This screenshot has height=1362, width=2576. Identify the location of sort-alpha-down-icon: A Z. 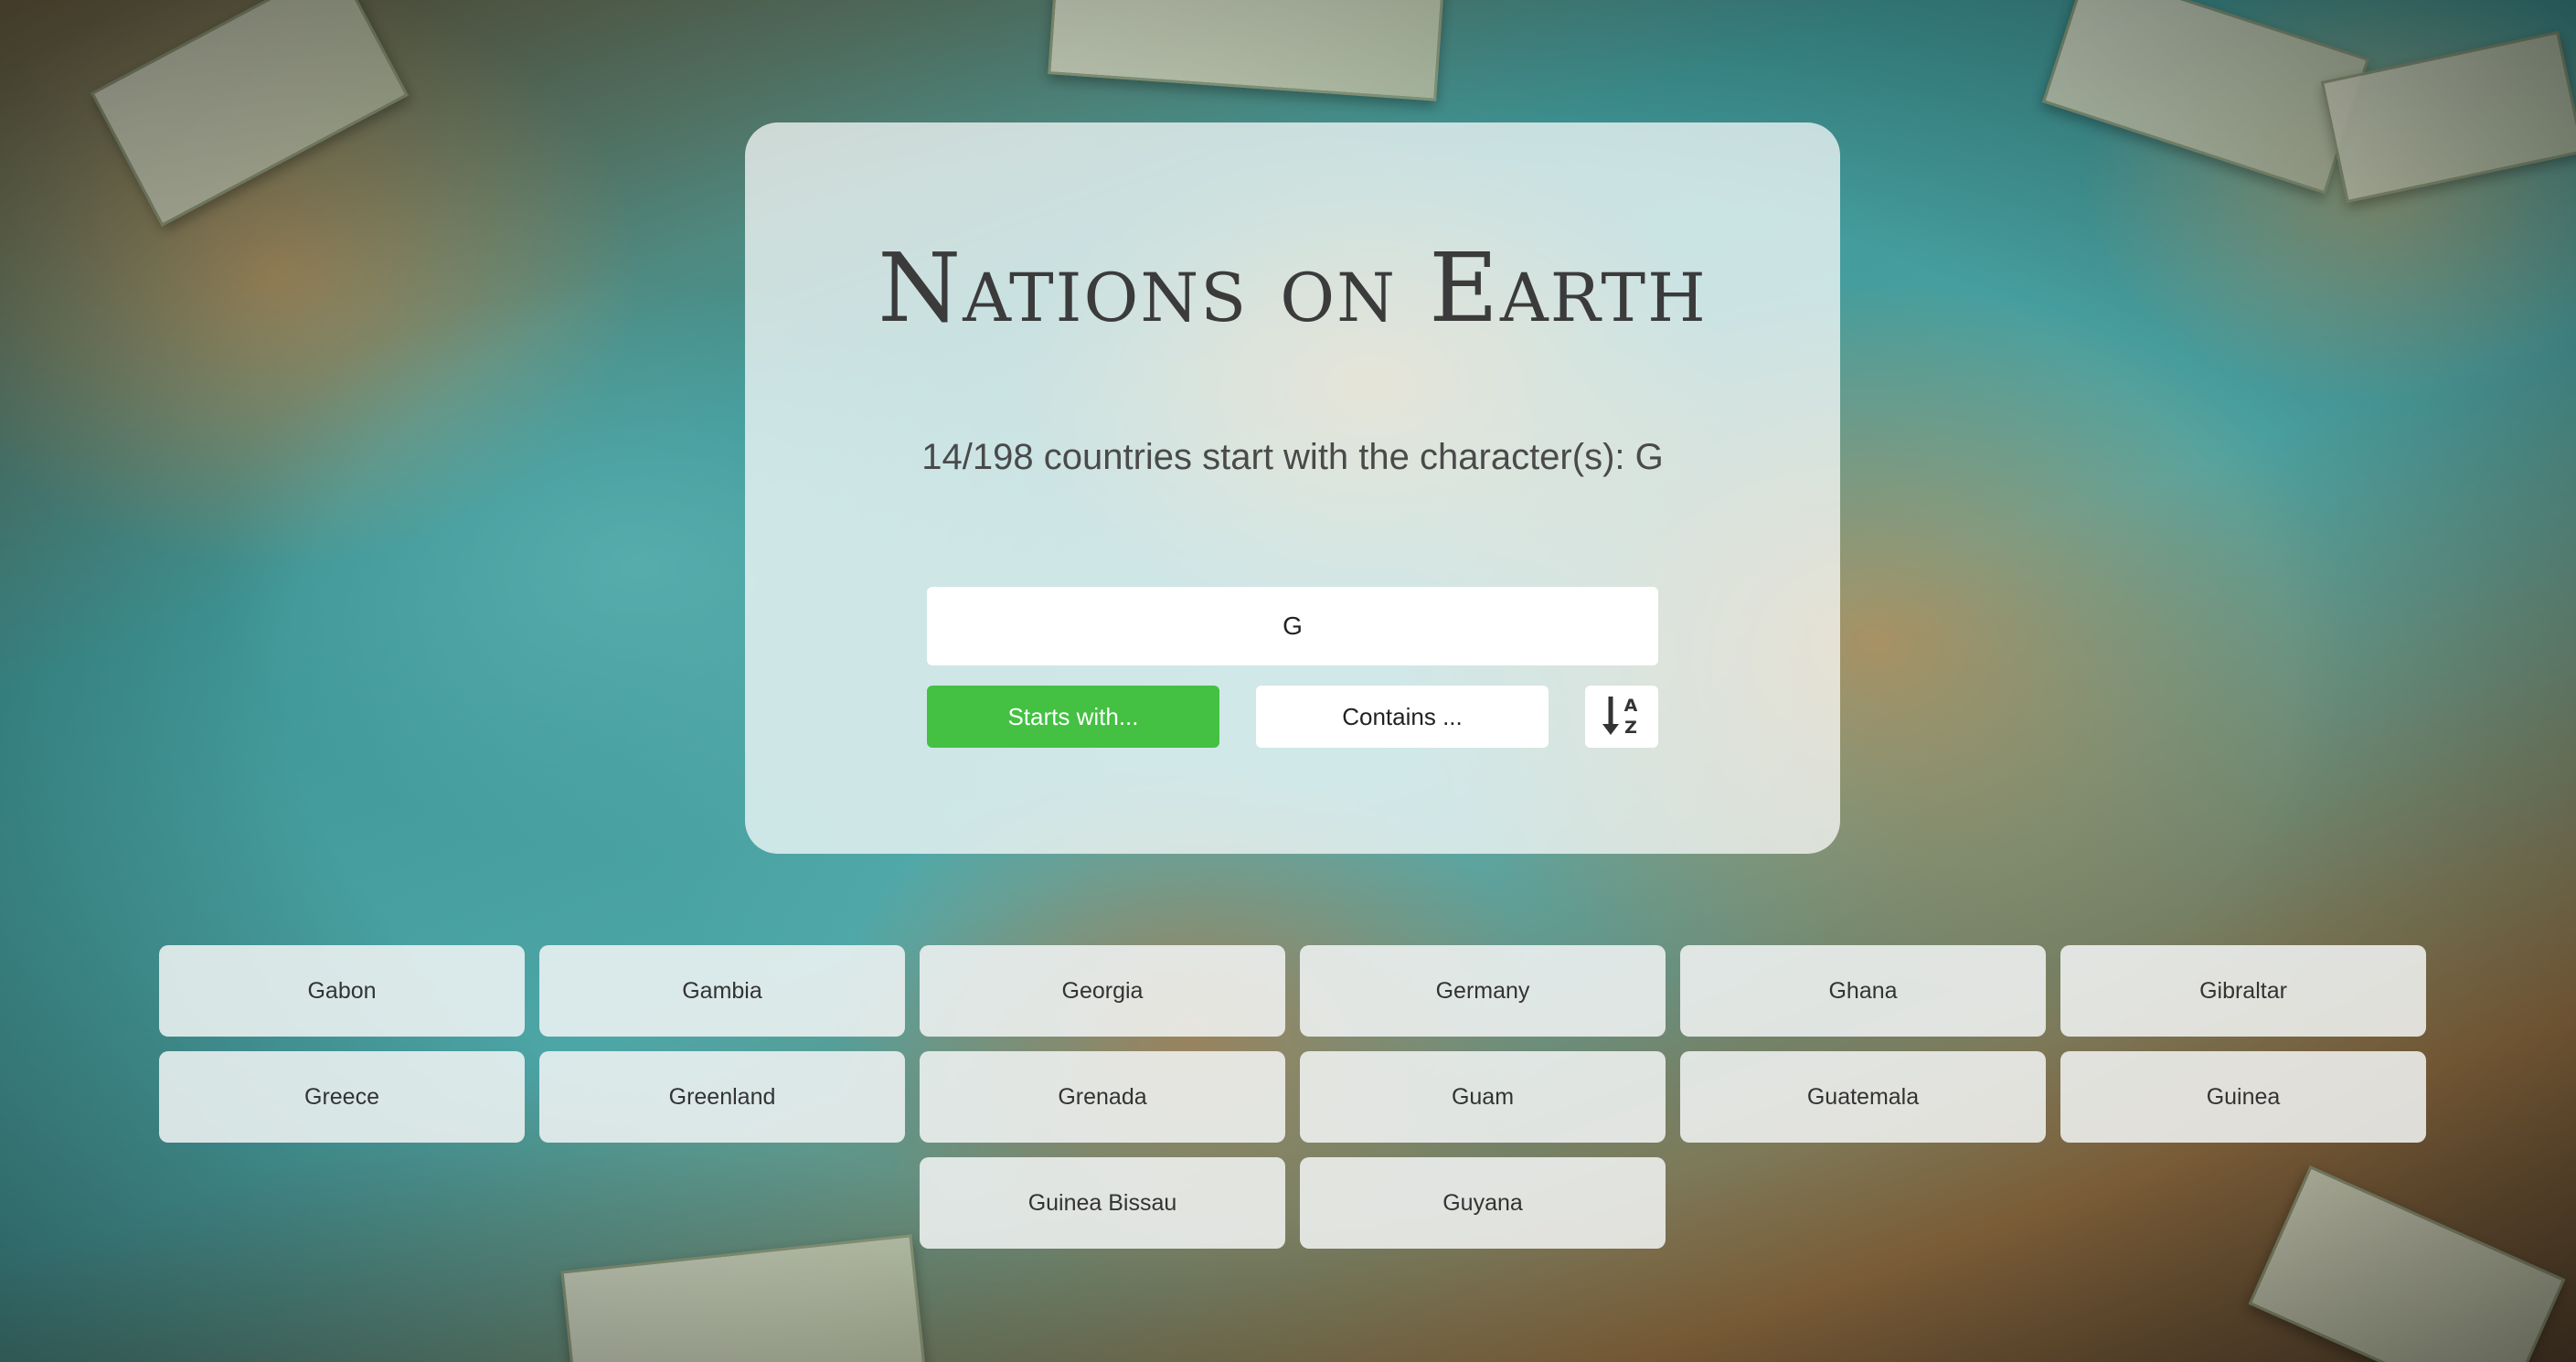
(1622, 716).